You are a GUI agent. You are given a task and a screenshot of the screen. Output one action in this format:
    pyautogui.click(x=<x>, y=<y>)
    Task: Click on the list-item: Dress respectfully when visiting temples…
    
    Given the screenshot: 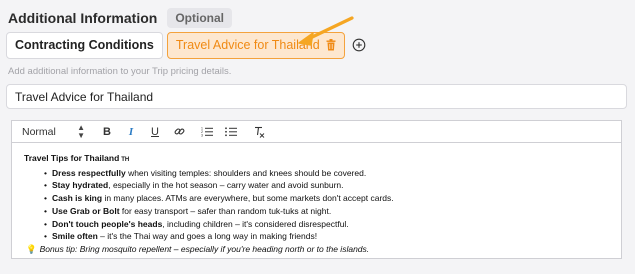 What is the action you would take?
    pyautogui.click(x=332, y=173)
    